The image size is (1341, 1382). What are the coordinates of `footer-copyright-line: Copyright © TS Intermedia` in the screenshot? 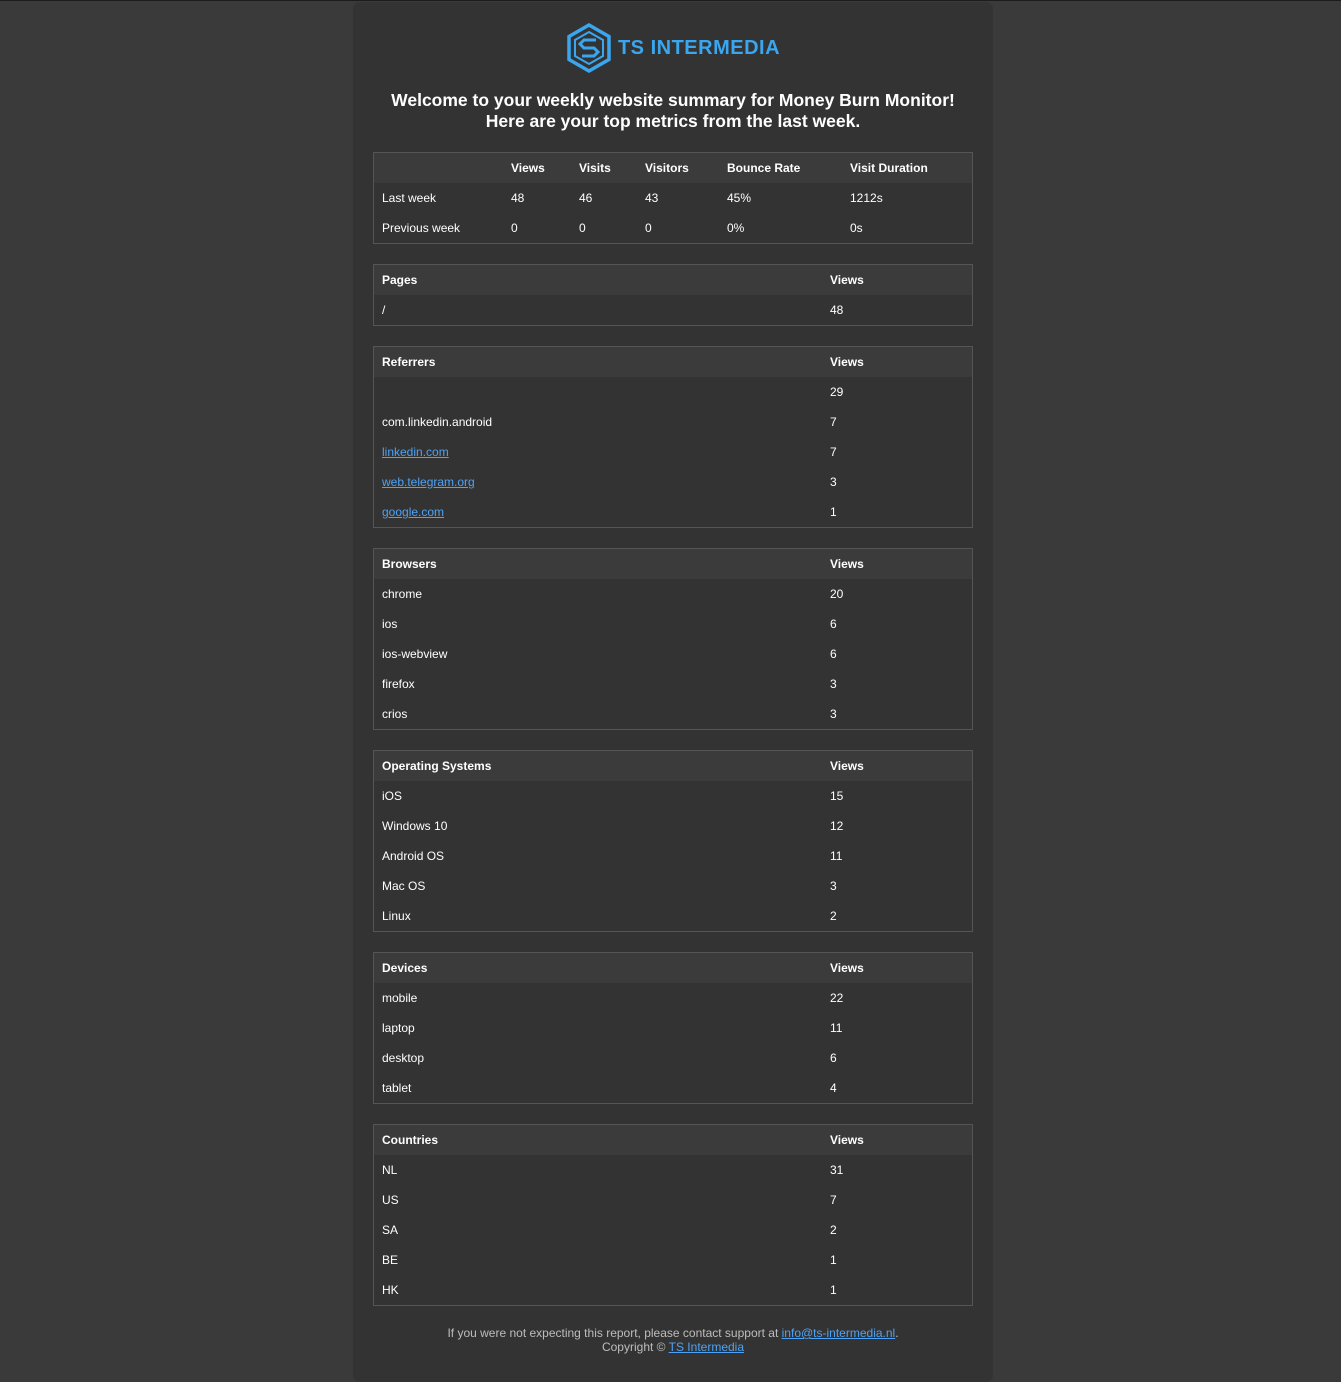 It's located at (673, 1347).